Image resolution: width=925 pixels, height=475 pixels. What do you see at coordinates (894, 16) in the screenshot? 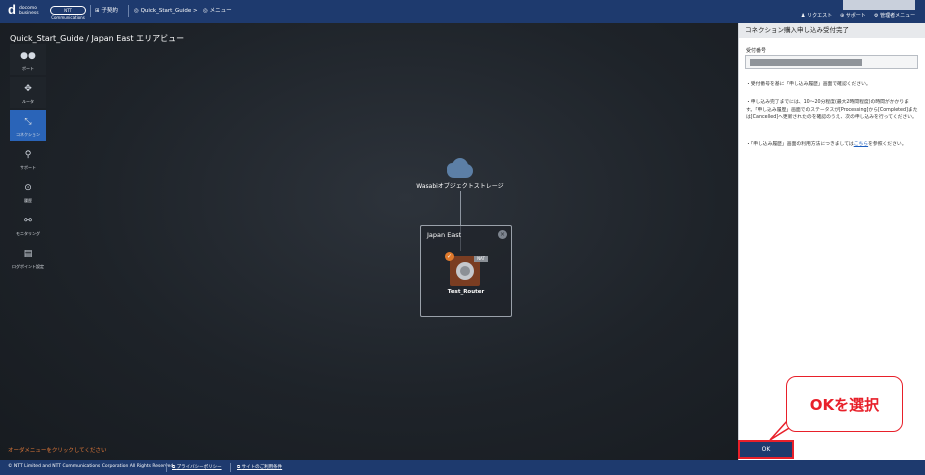
I see `admin-menu-link: ⚙ 管理者メニュー` at bounding box center [894, 16].